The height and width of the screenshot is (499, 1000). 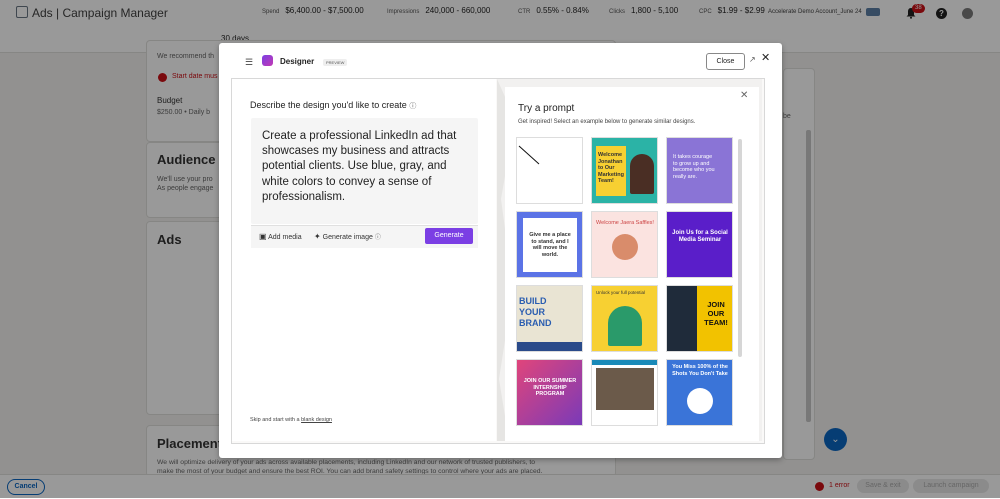 I want to click on thumbnail-scrollbar, so click(x=740, y=248).